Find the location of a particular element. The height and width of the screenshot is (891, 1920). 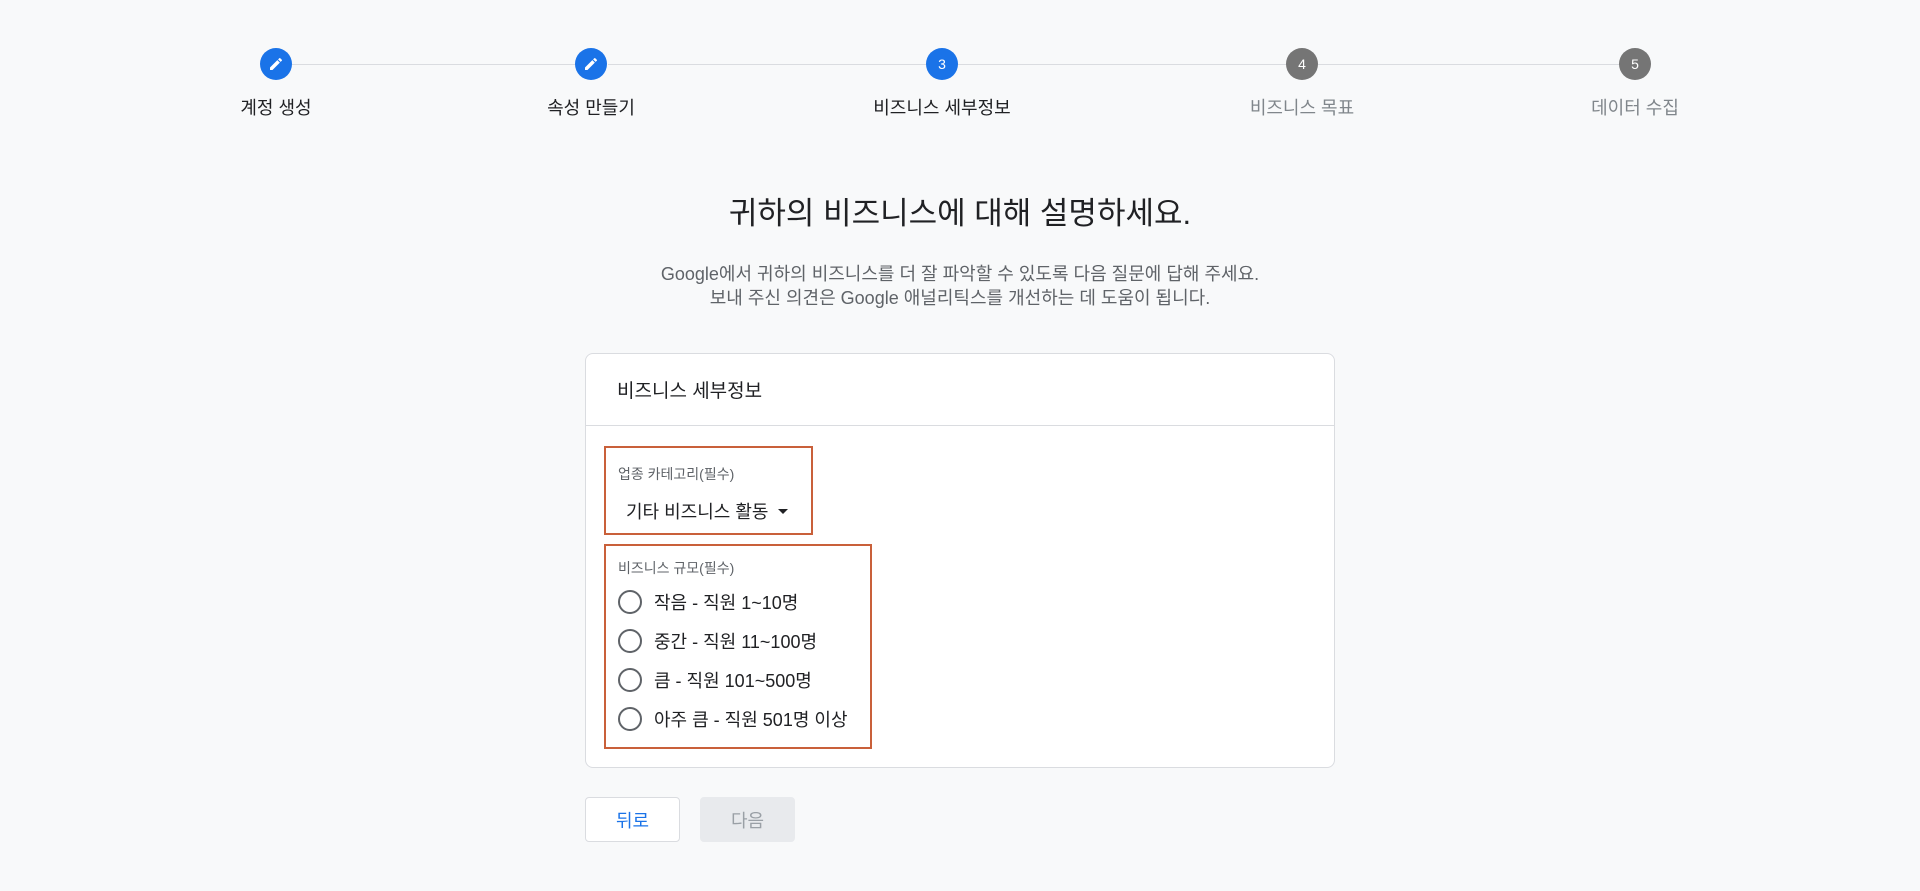

card-title: 비즈니스 세부정보 is located at coordinates (960, 390).